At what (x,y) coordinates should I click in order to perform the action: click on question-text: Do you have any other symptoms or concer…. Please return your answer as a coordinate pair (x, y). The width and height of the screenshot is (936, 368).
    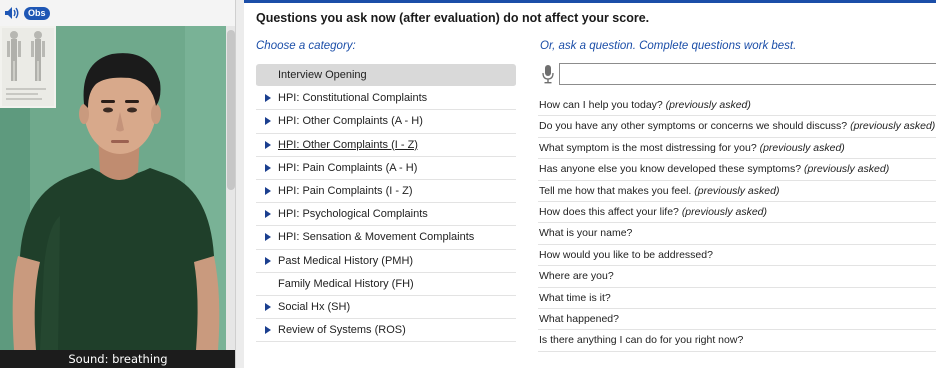
    Looking at the image, I should click on (693, 126).